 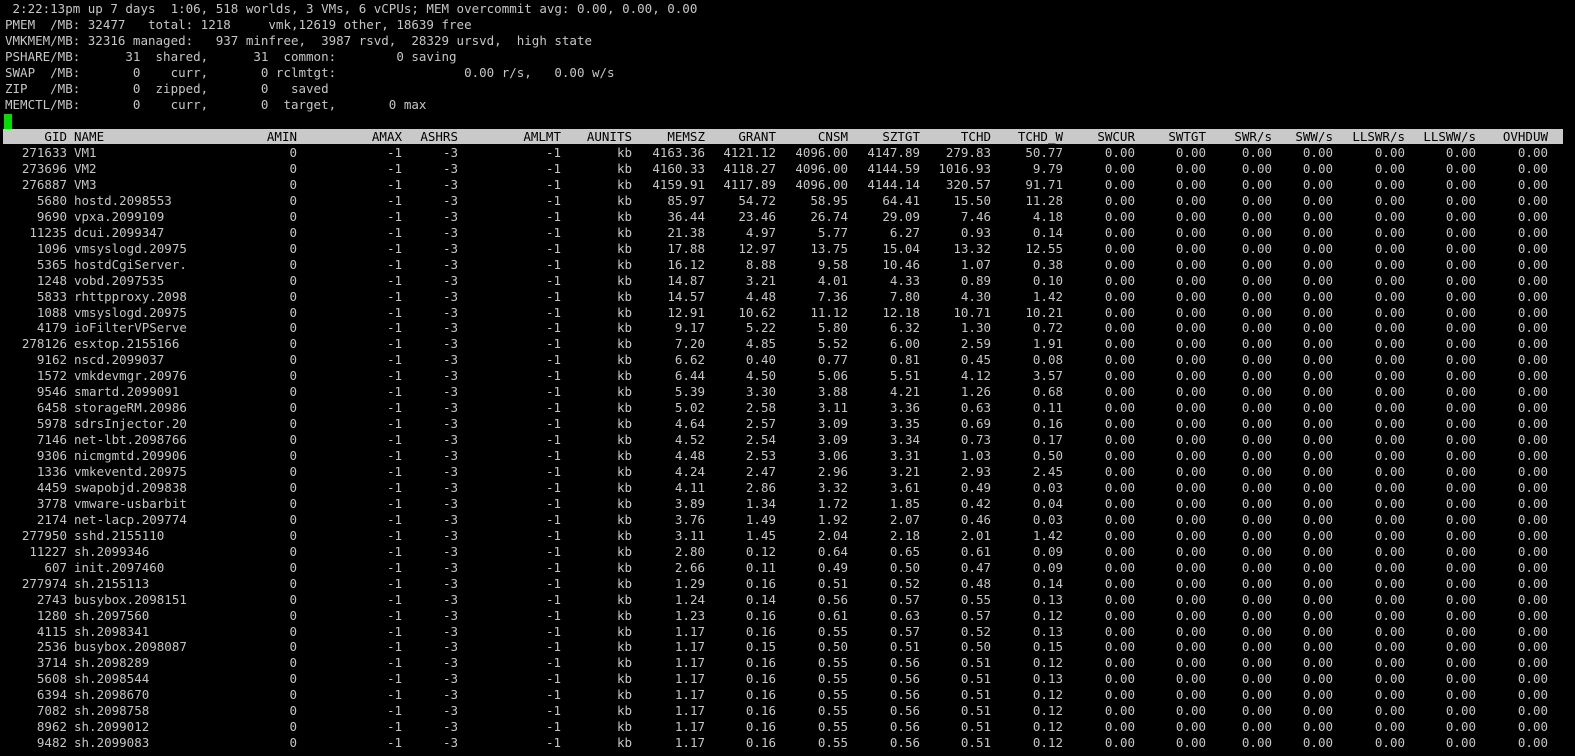 I want to click on cell-sztgt: 0.50, so click(x=904, y=567).